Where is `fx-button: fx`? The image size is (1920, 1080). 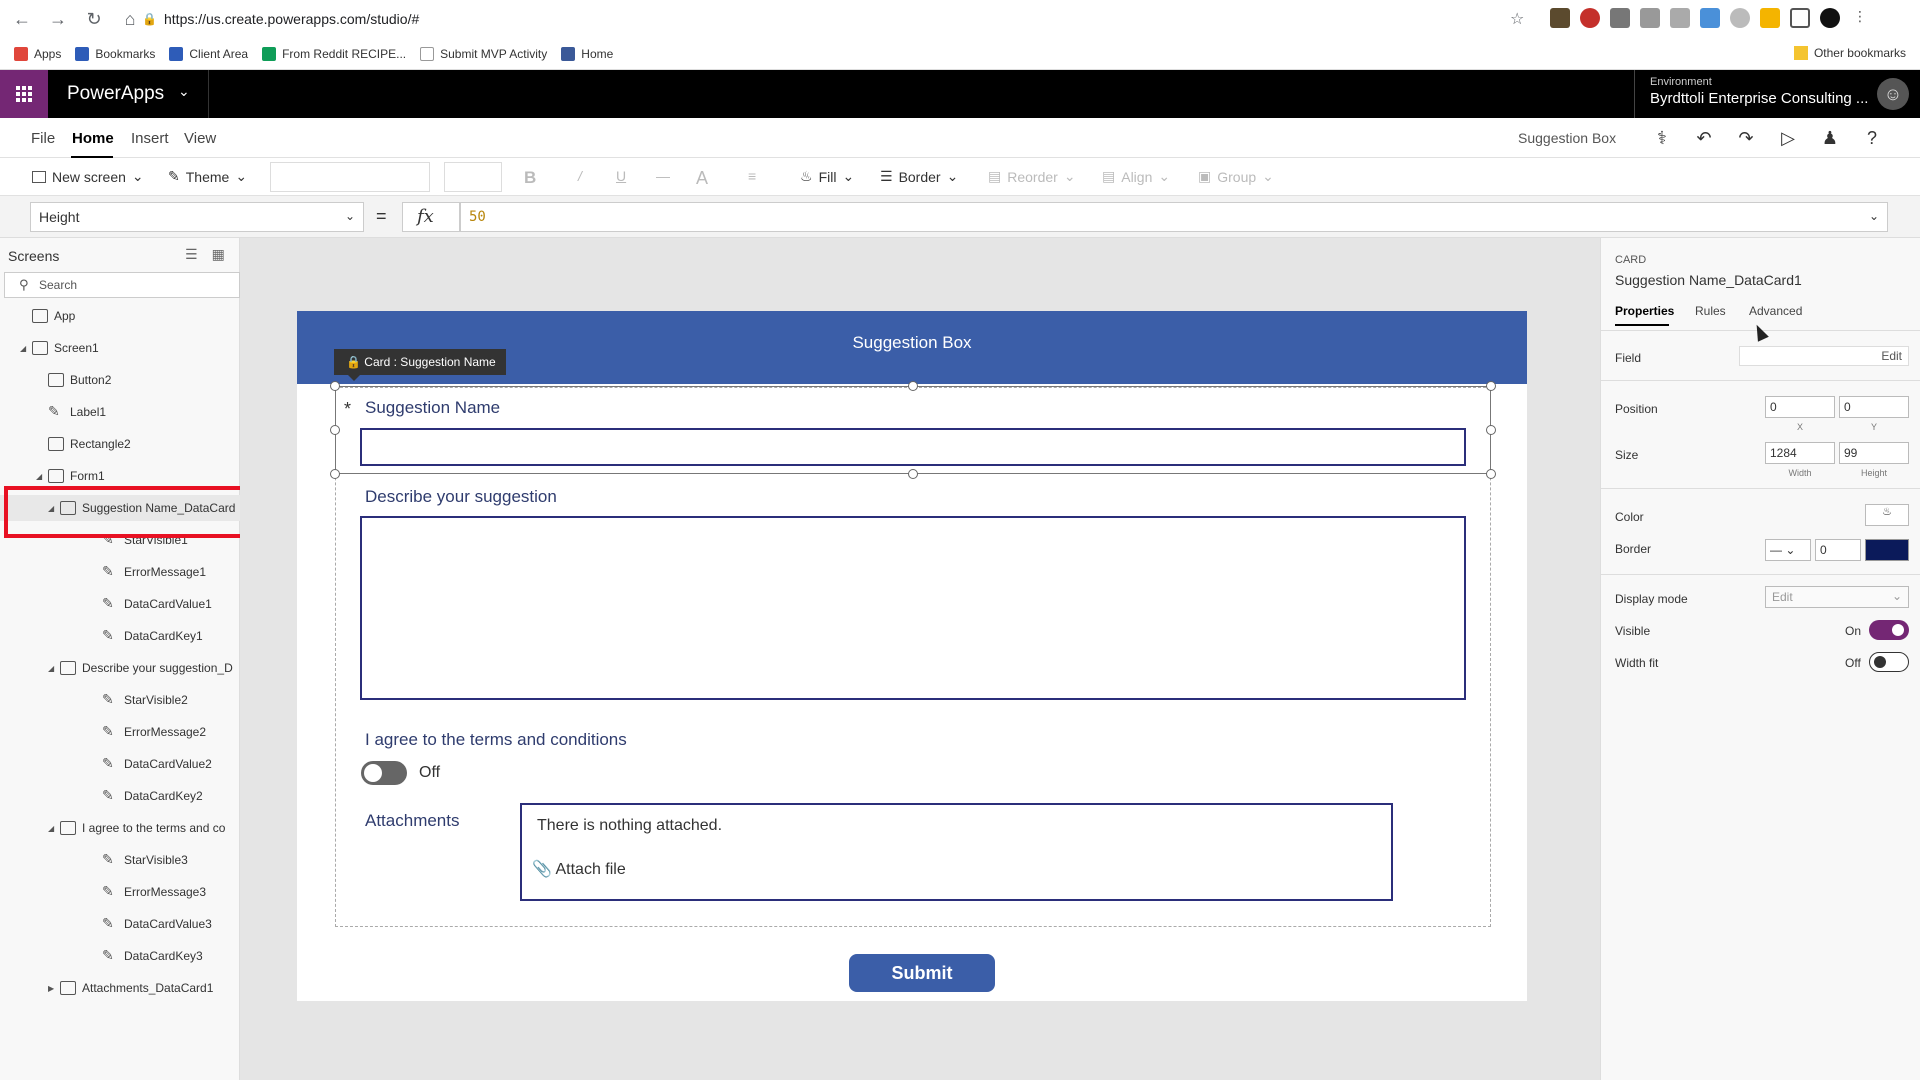
fx-button: fx is located at coordinates (431, 217).